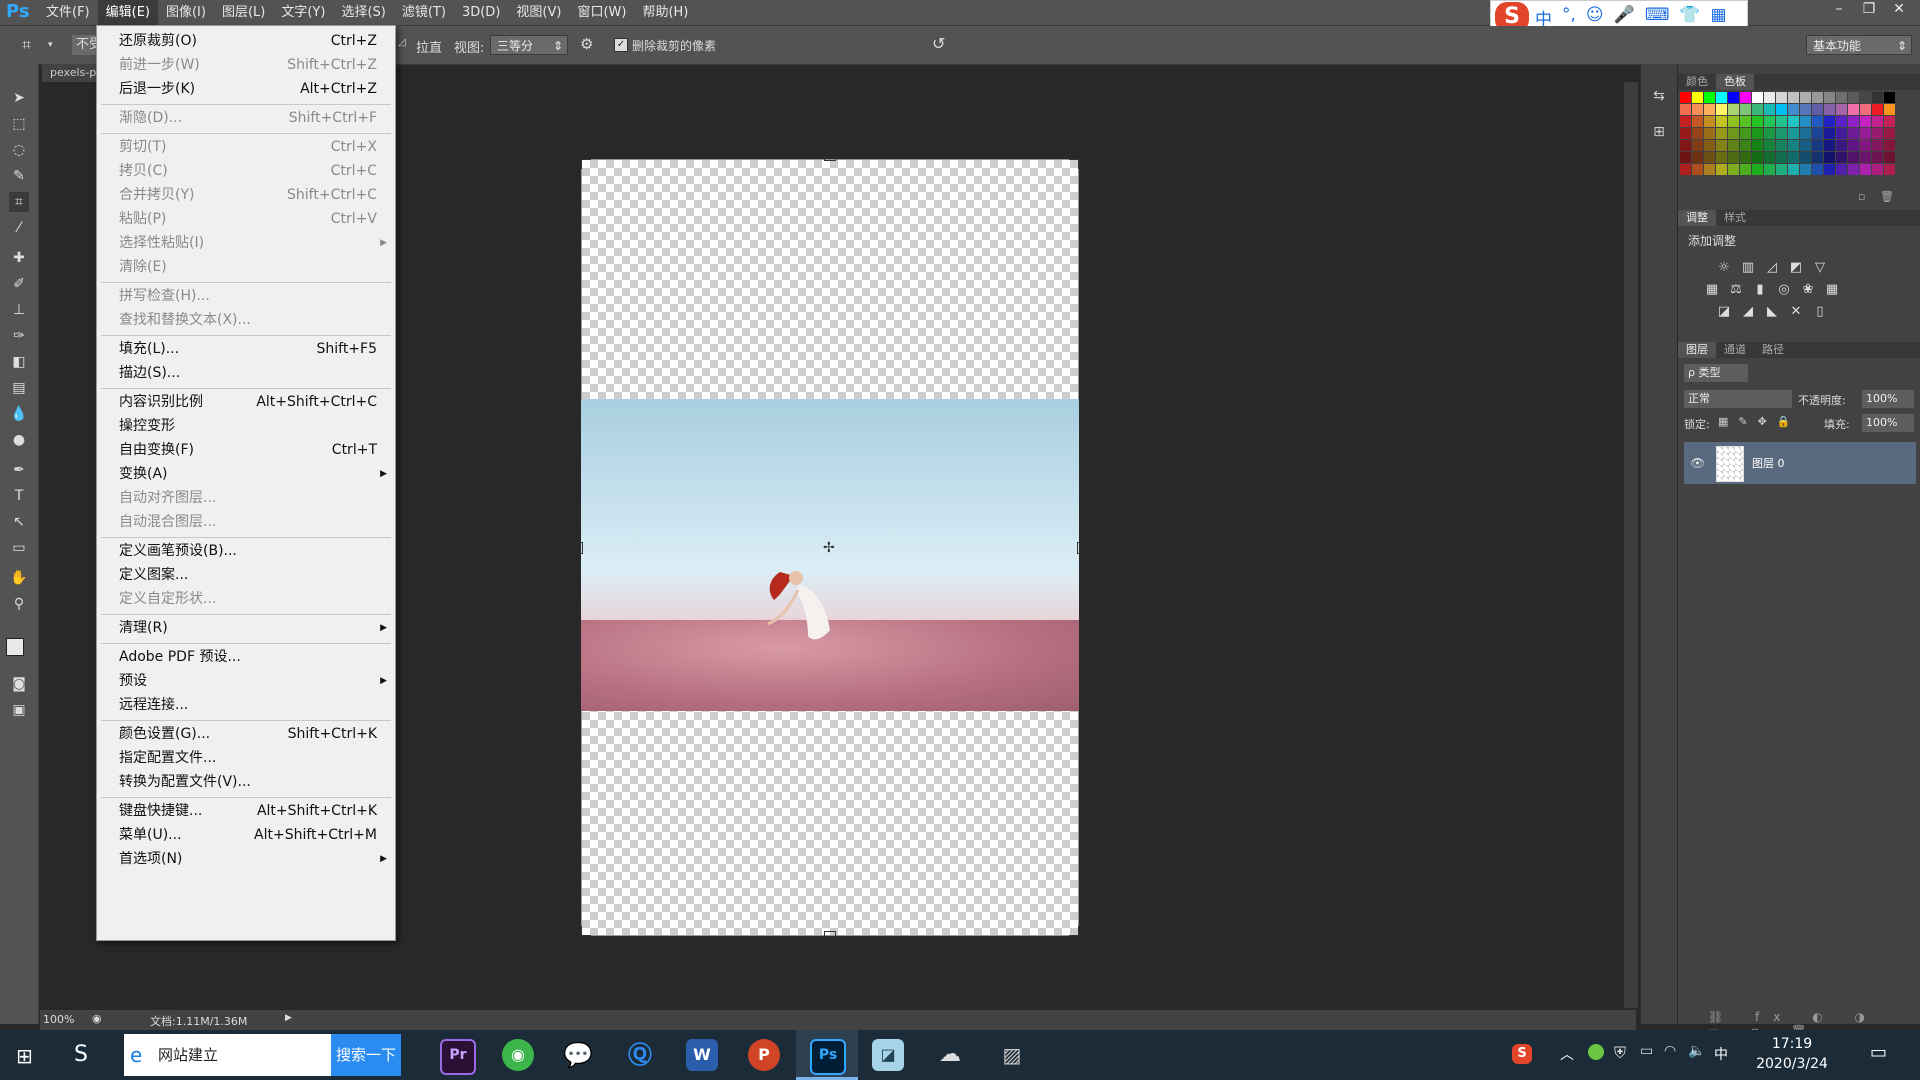 The height and width of the screenshot is (1080, 1920). What do you see at coordinates (19, 228) in the screenshot?
I see `eyedropper-tool-icon: ⁄` at bounding box center [19, 228].